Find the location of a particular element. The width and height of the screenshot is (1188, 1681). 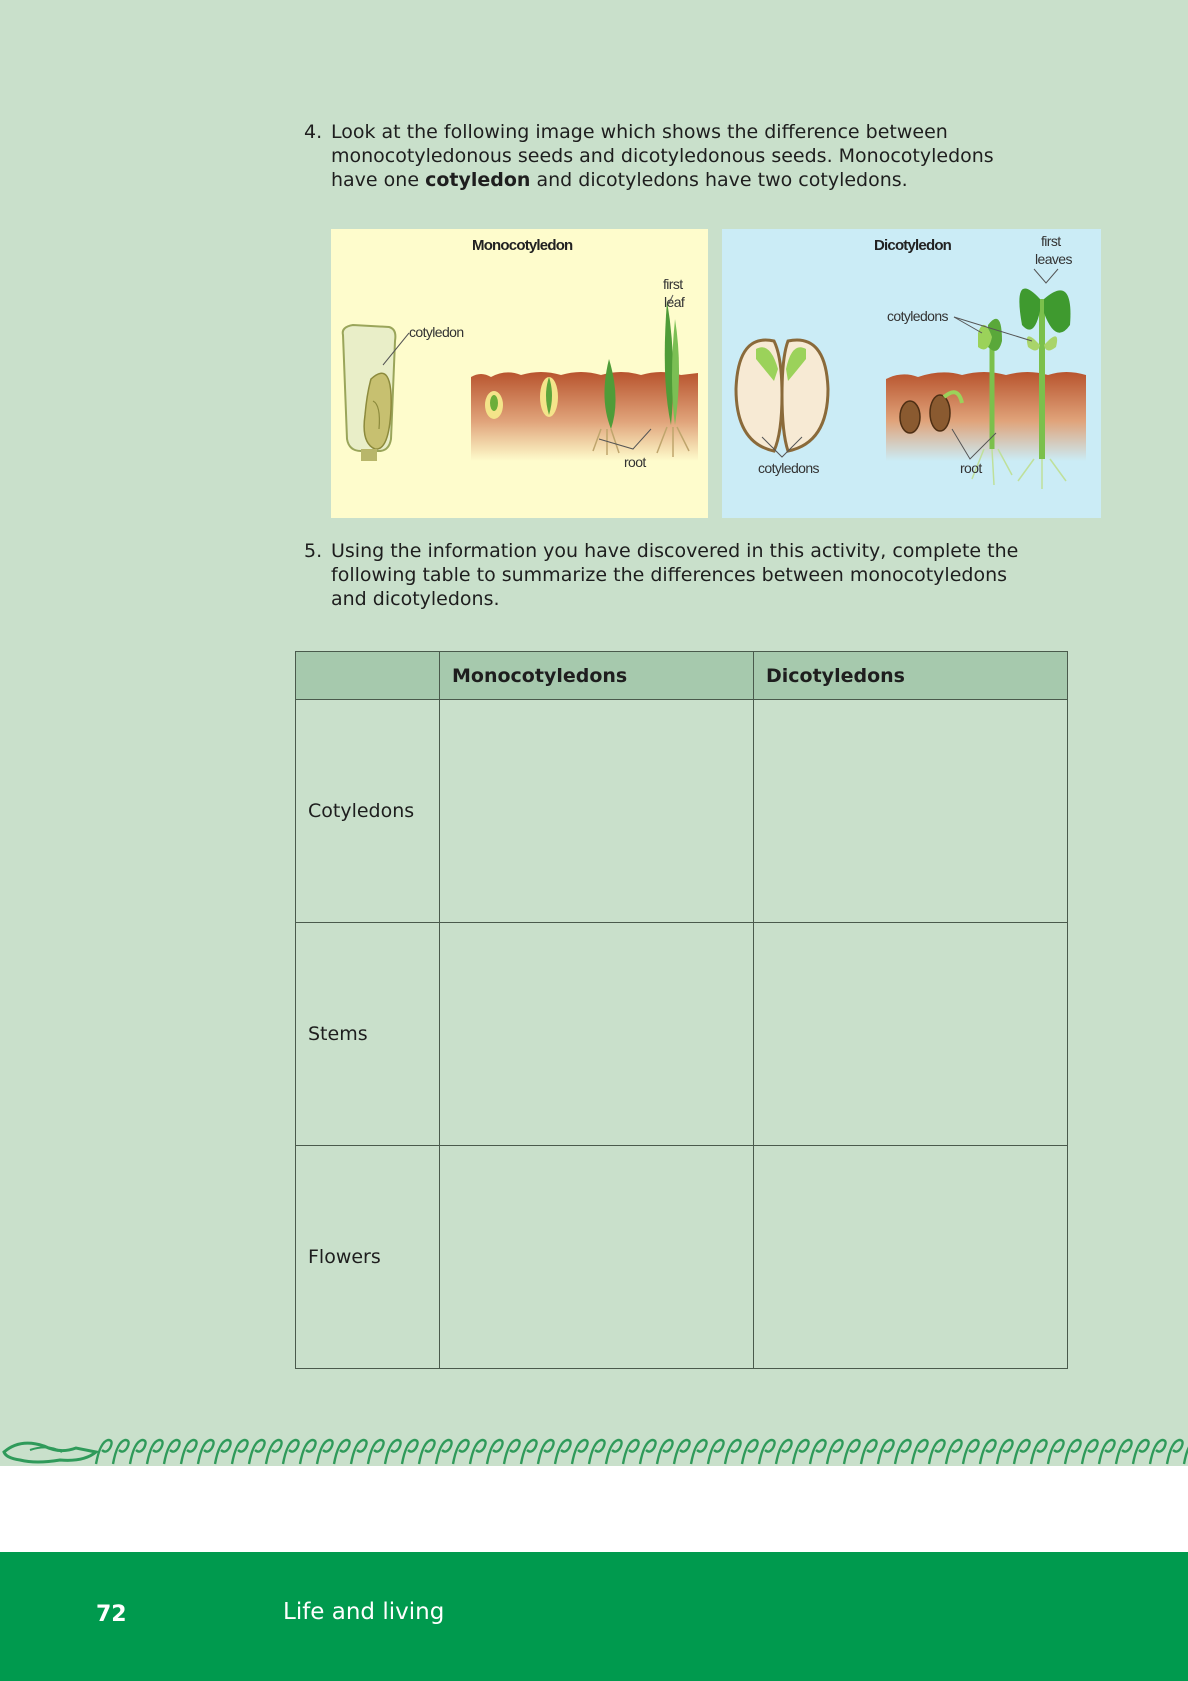

table-header-row: Monocotyledons Dicotyledons is located at coordinates (681, 675).